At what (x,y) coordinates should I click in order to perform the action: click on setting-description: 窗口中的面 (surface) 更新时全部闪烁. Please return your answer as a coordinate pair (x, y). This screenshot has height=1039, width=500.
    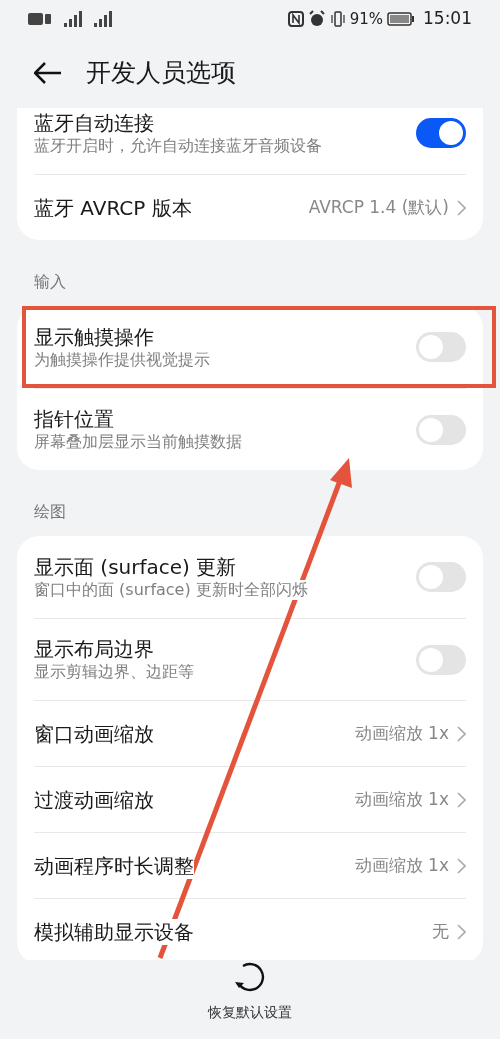
    Looking at the image, I should click on (171, 590).